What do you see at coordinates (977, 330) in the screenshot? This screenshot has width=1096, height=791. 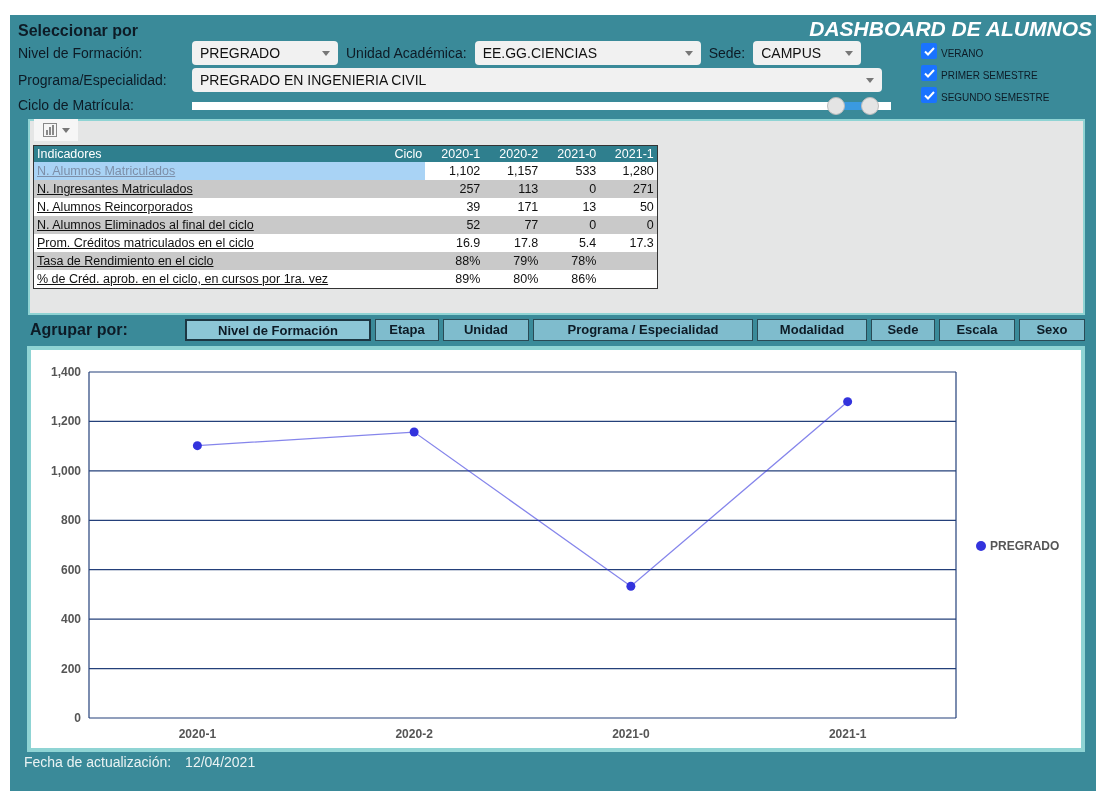 I see `group-tab: Escala` at bounding box center [977, 330].